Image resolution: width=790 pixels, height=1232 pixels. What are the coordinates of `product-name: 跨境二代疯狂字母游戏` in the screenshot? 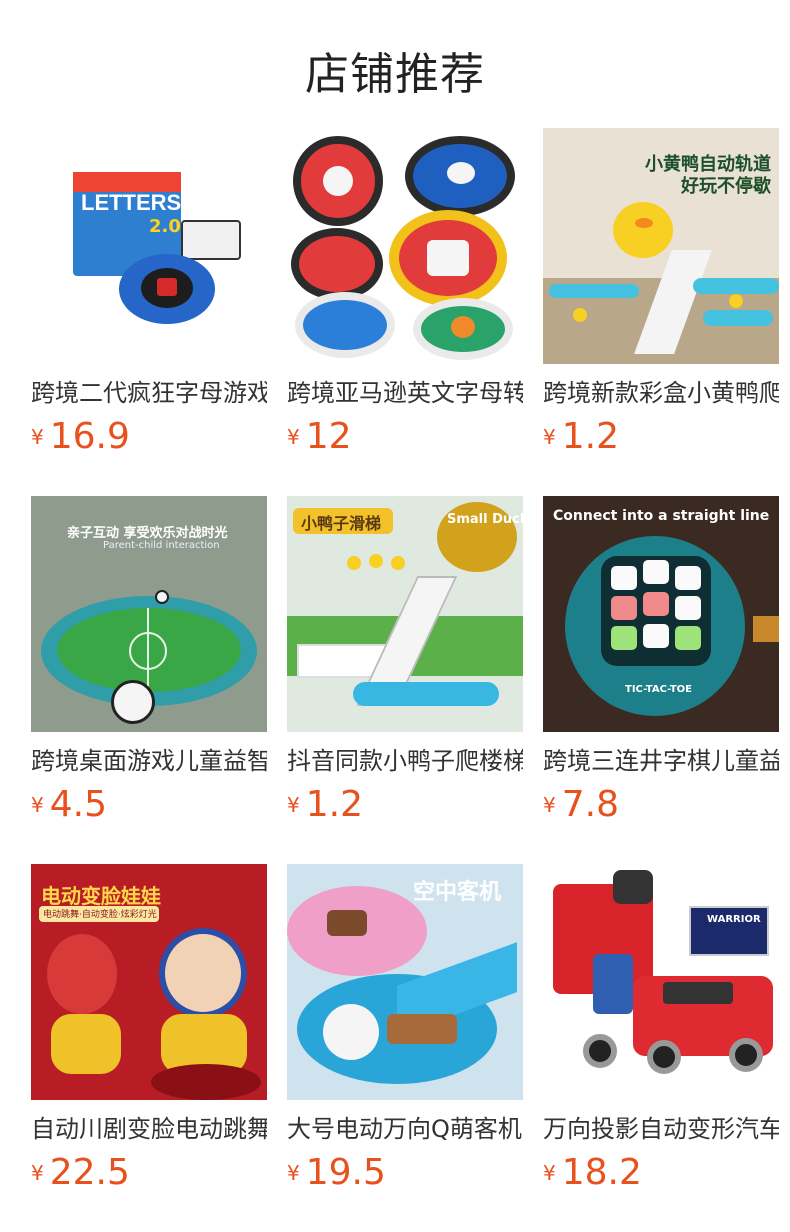 It's located at (149, 393).